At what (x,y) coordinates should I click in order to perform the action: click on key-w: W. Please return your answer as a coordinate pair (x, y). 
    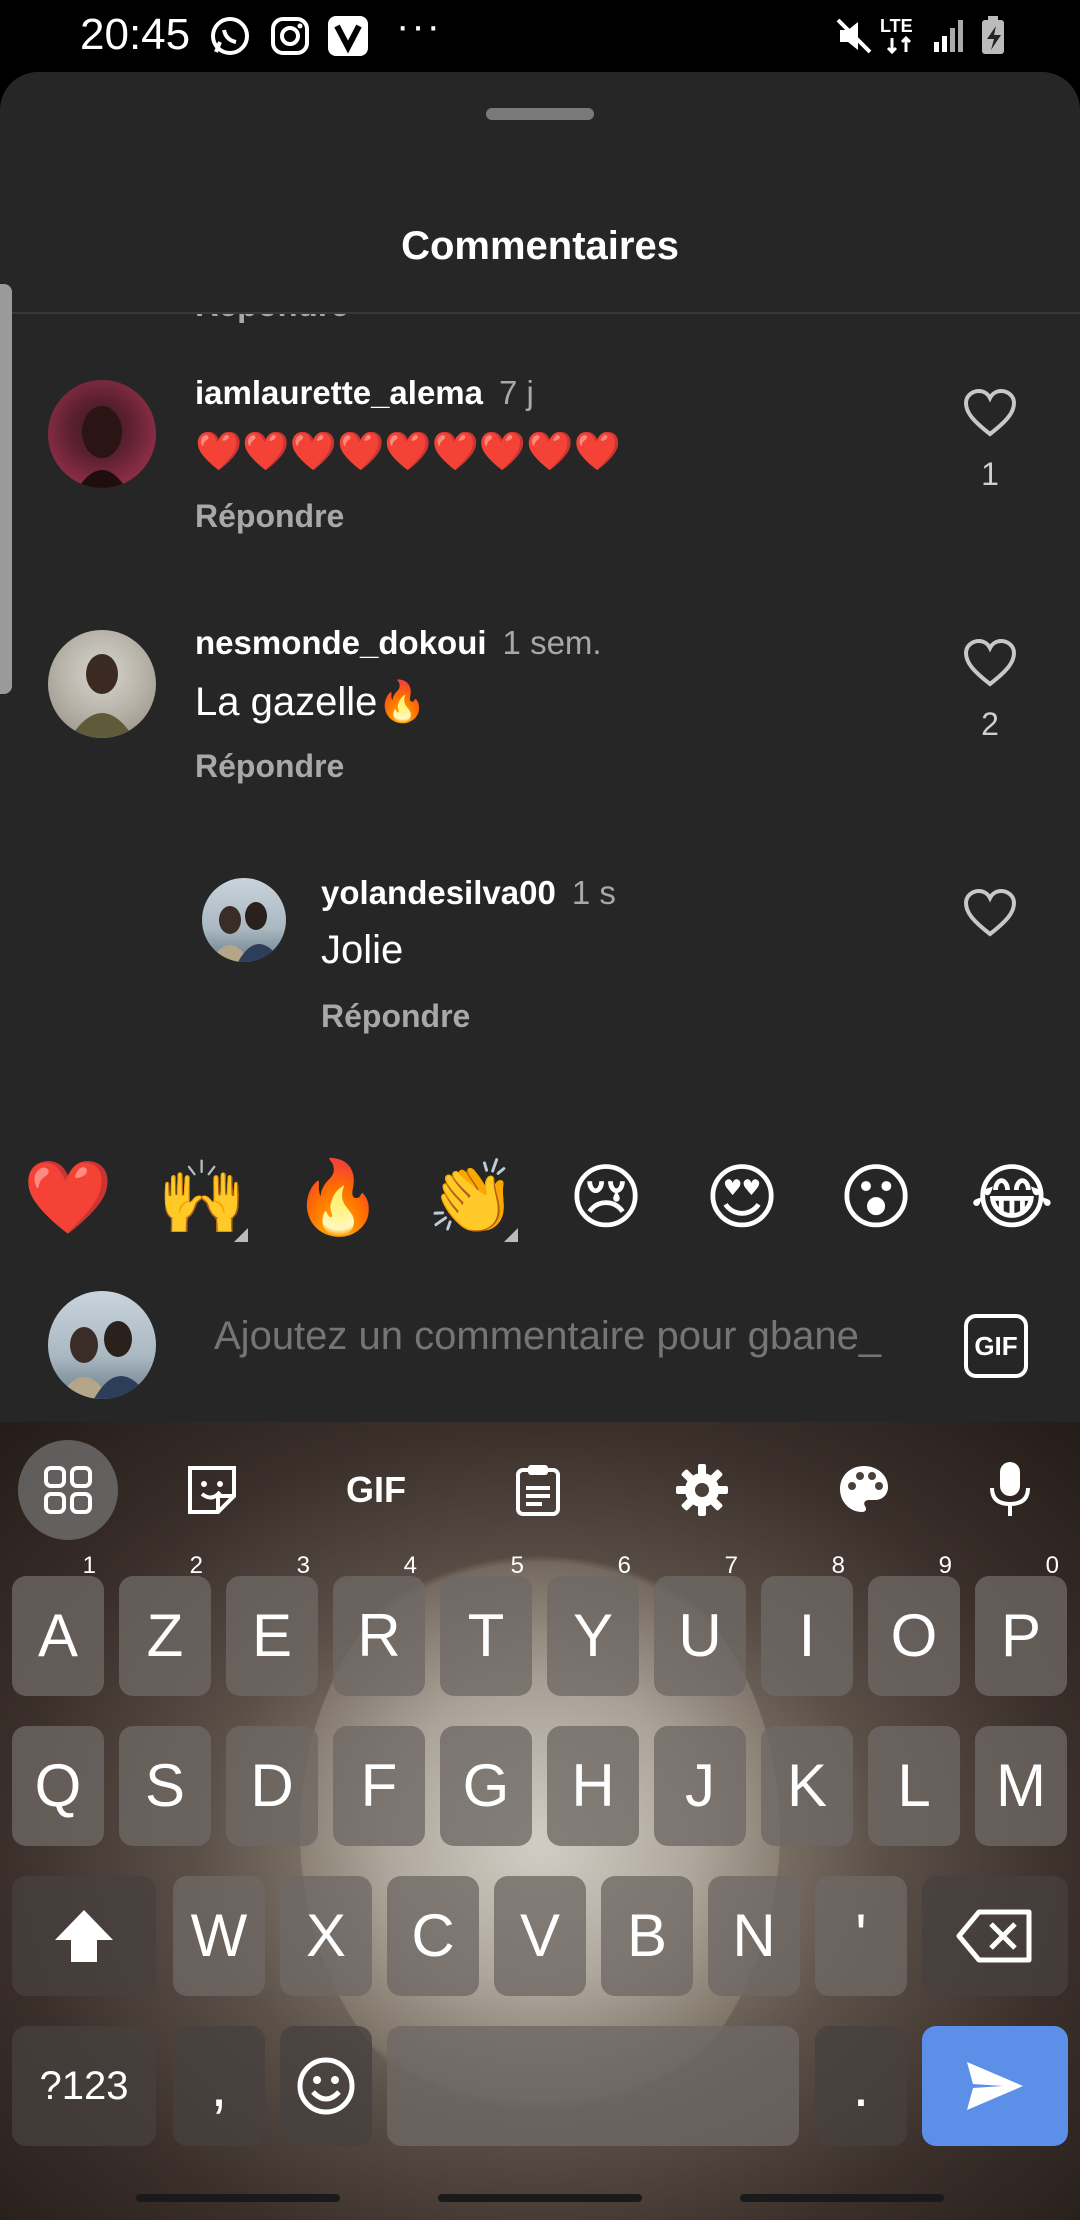
    Looking at the image, I should click on (219, 1936).